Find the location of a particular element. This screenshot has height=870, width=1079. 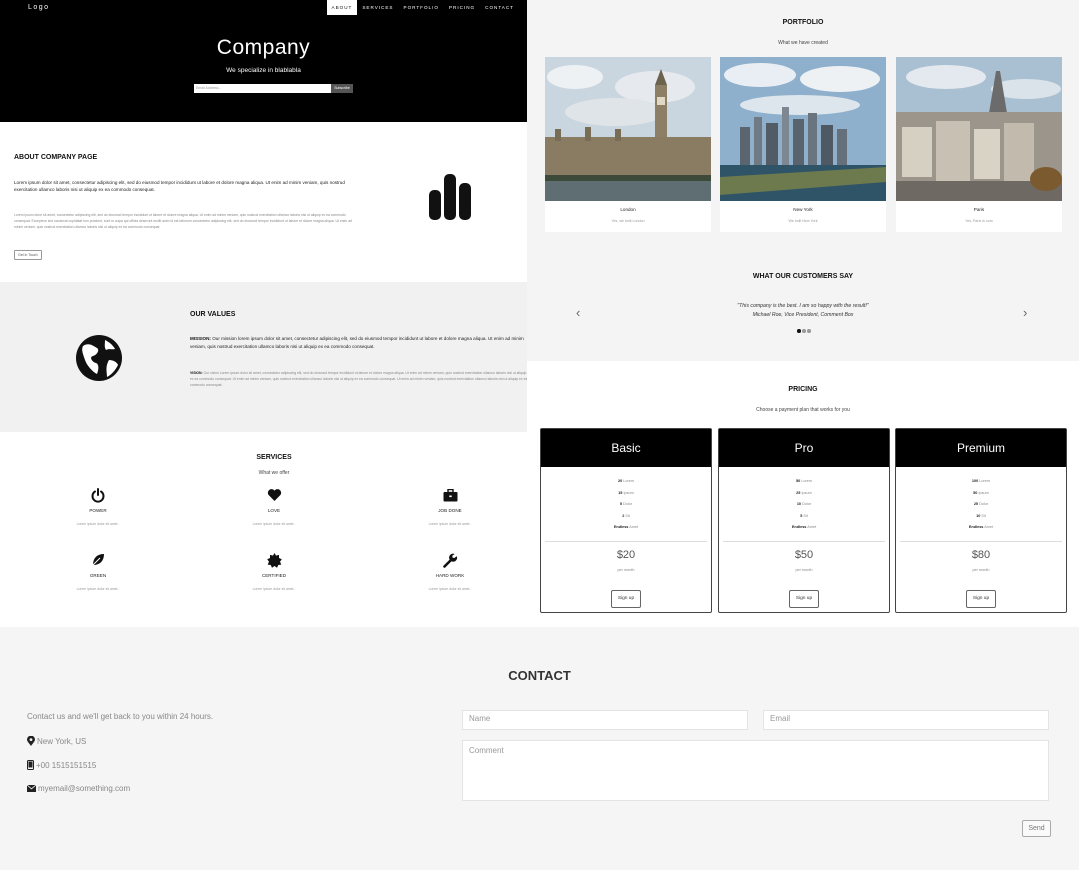

hero-subtitle: We specialize in blablabla is located at coordinates (263, 70).